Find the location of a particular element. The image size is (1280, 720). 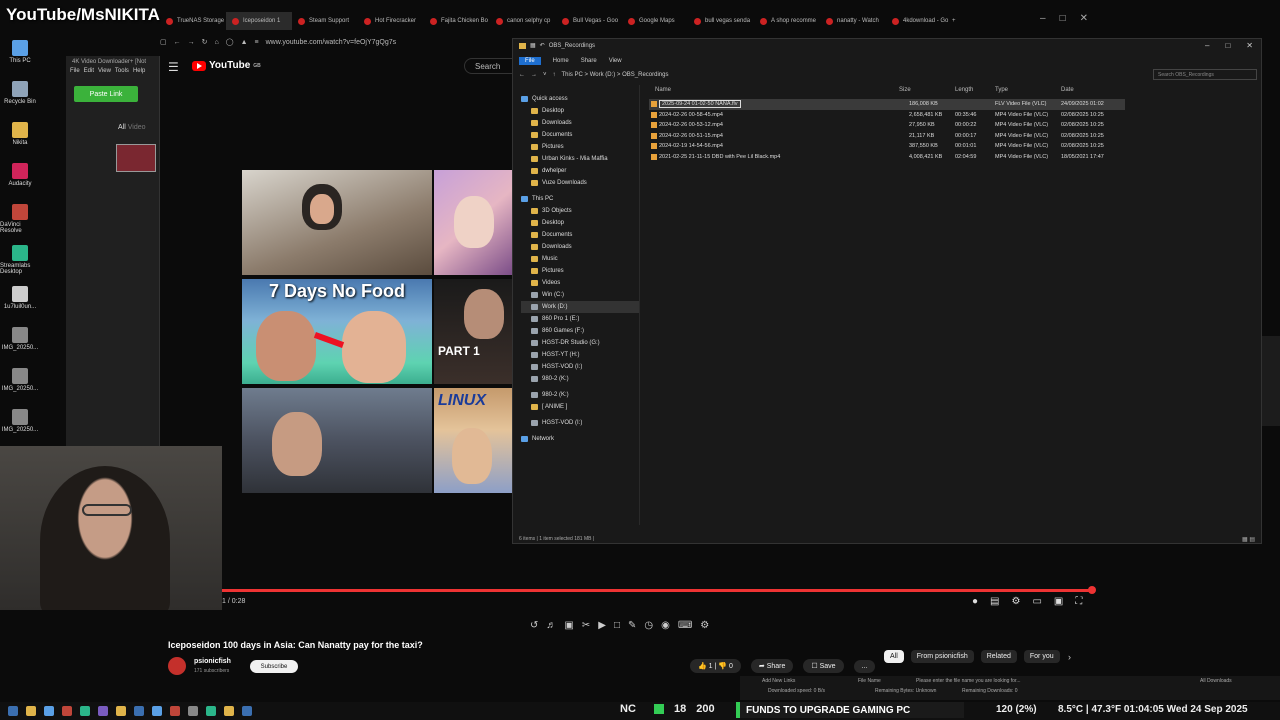

audio-icon: ♬ is located at coordinates (551, 625).